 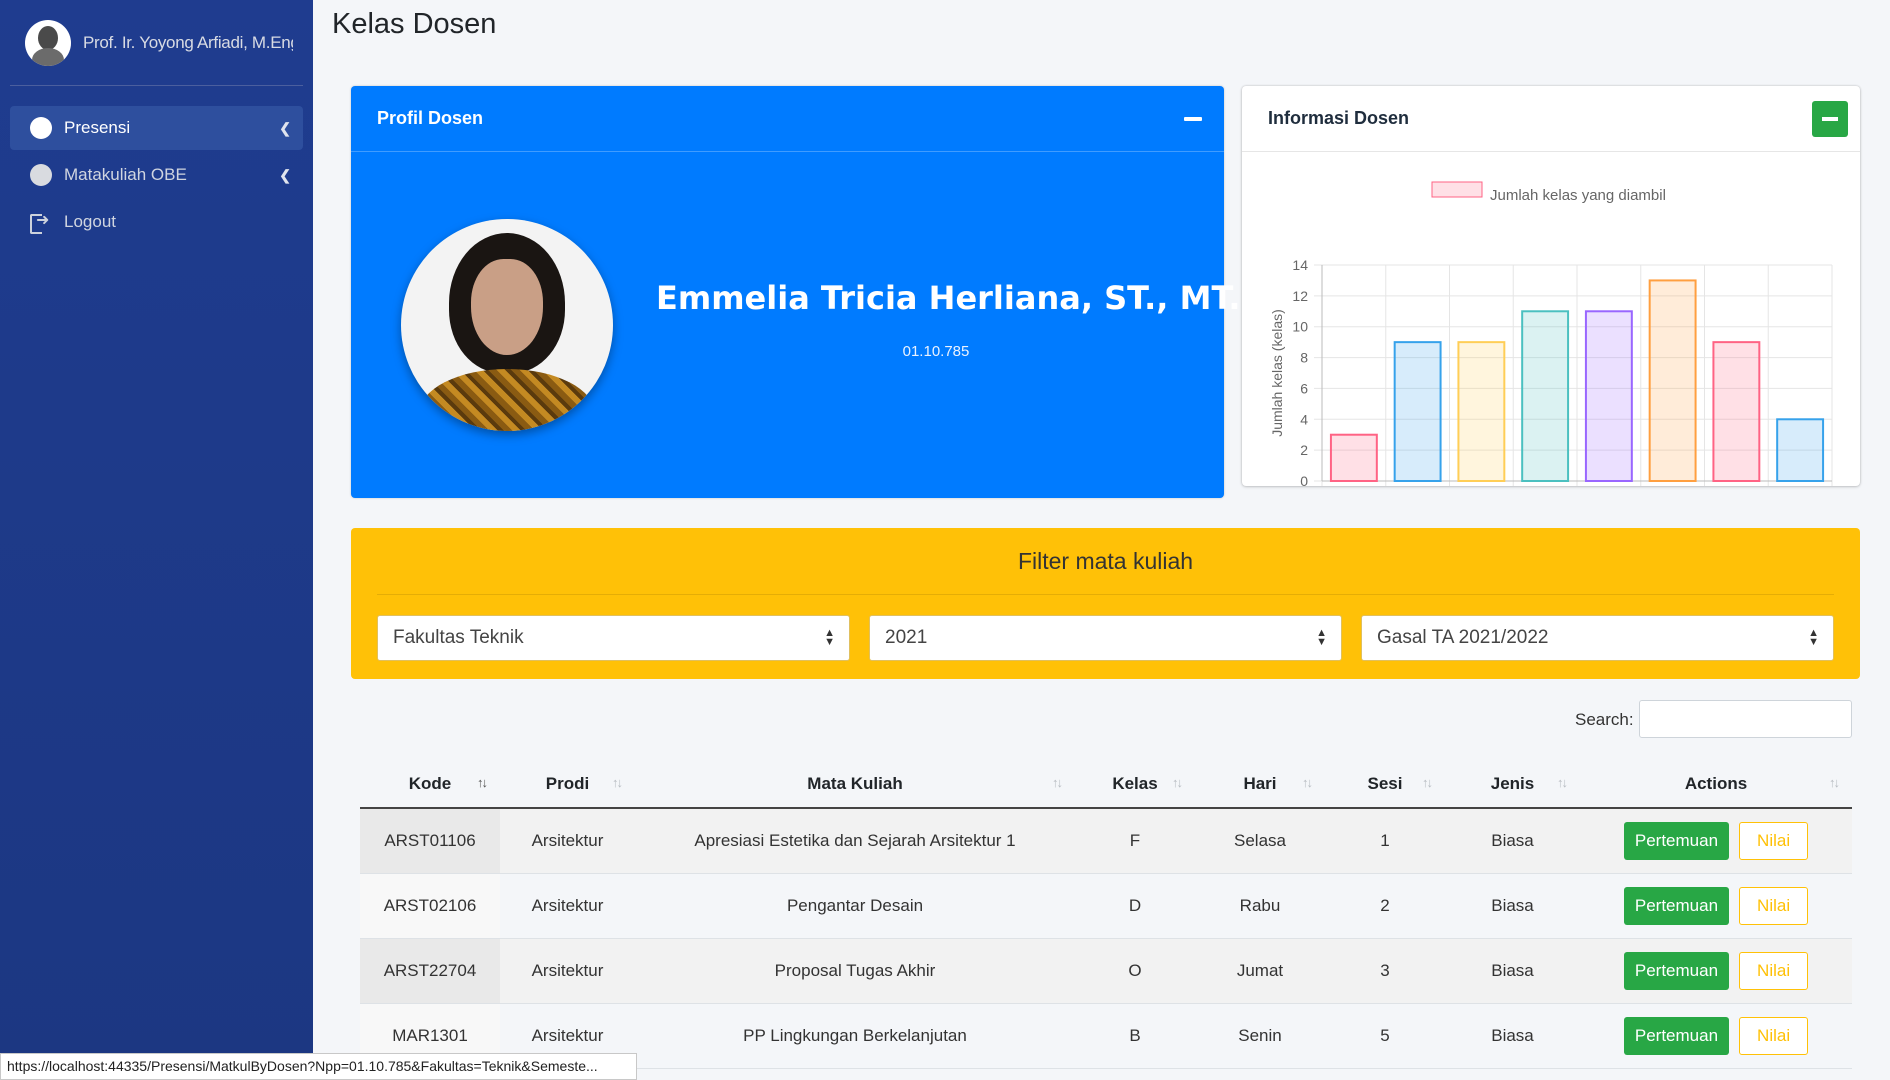 I want to click on chevron-left-icon: ❮, so click(x=285, y=174).